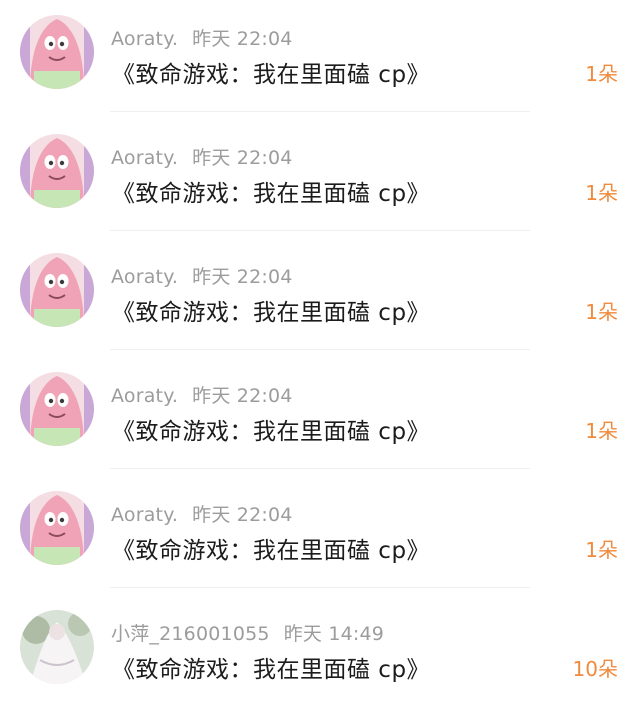 This screenshot has width=640, height=715. I want to click on username: 小萍_216001055, so click(190, 634).